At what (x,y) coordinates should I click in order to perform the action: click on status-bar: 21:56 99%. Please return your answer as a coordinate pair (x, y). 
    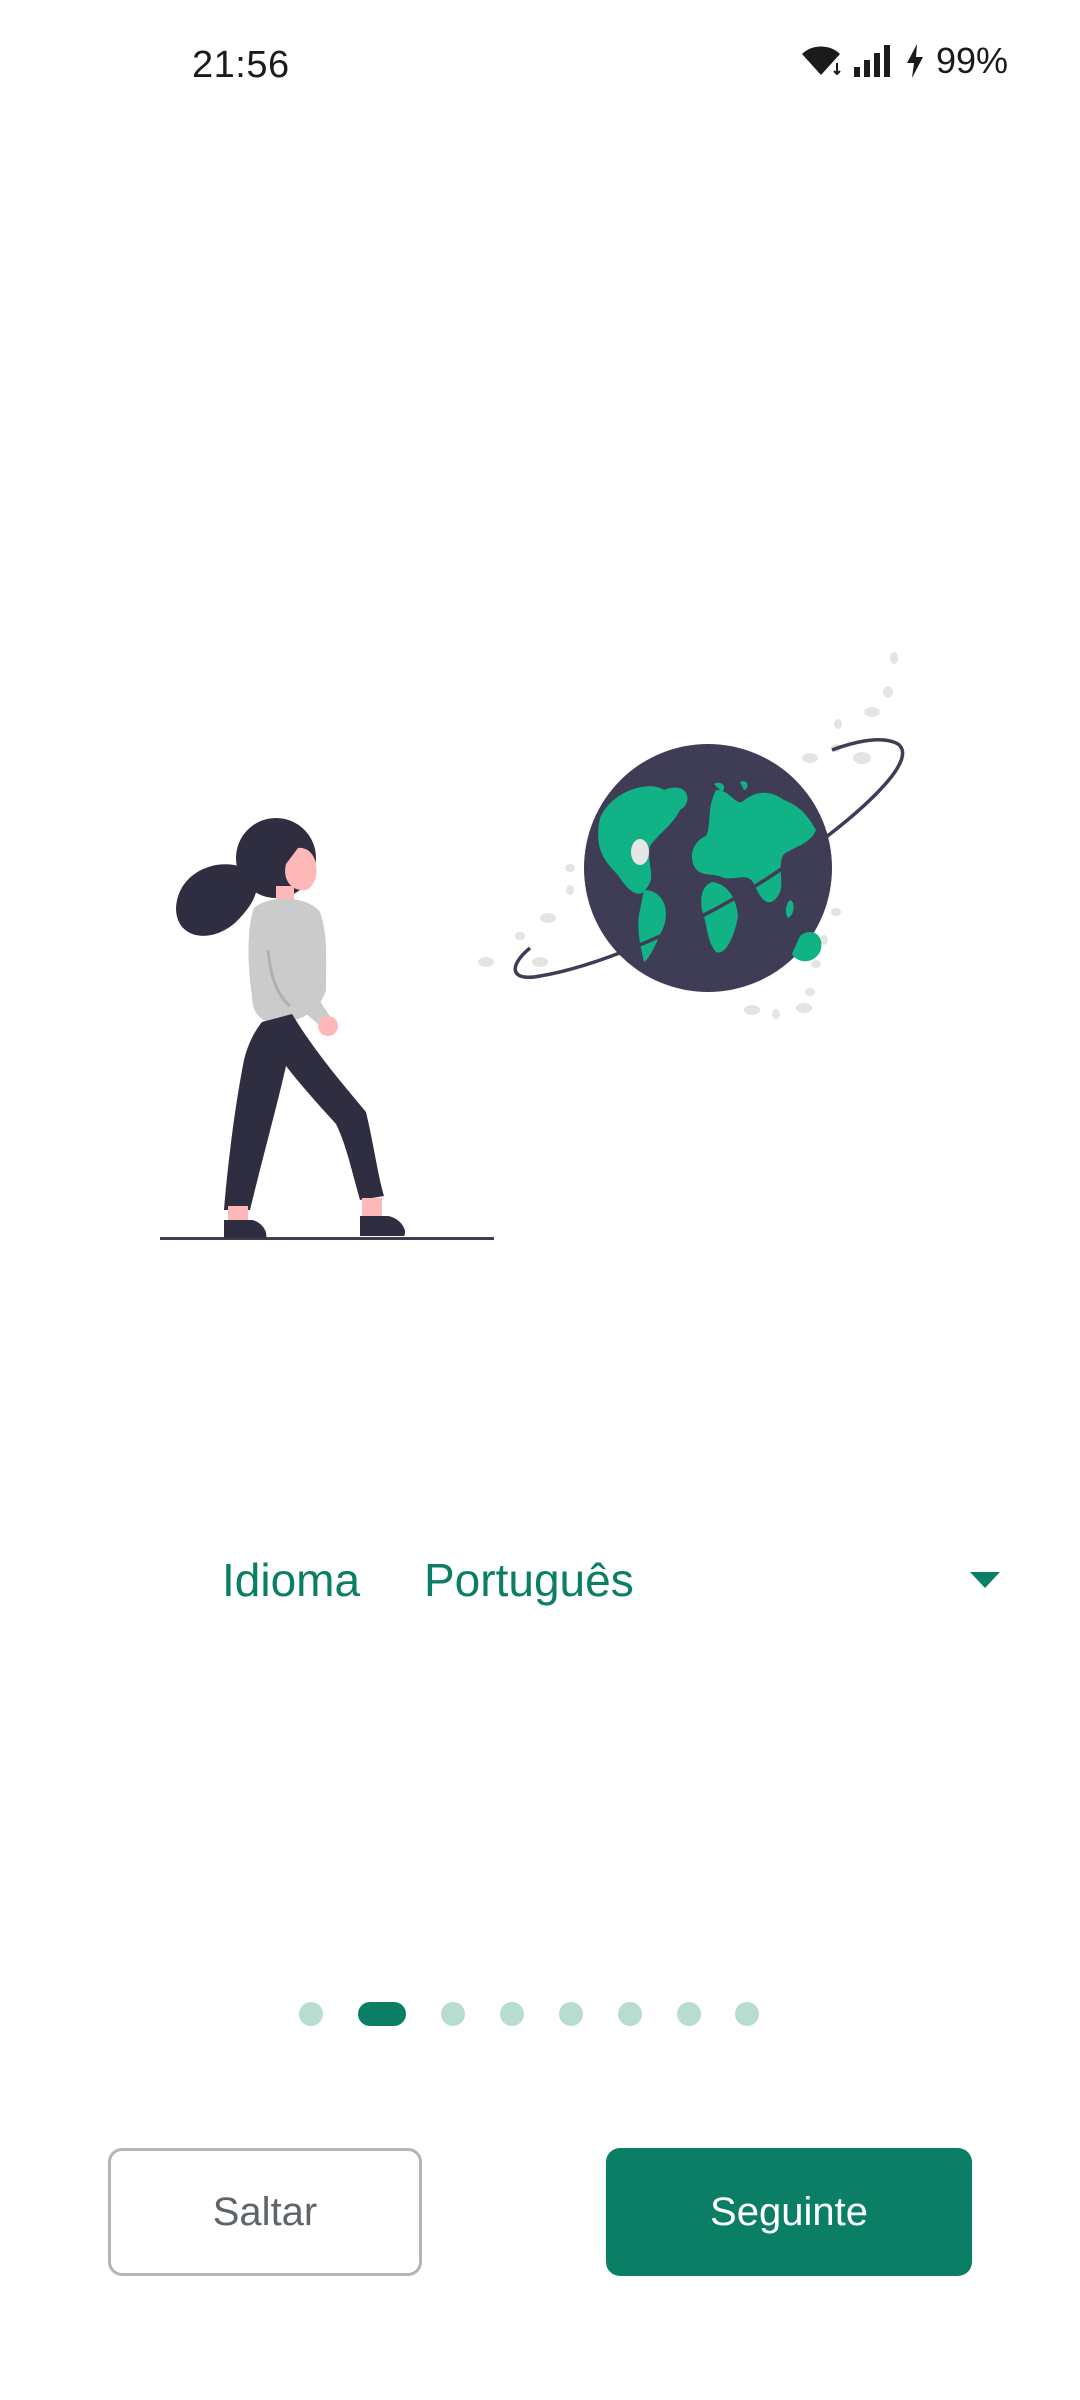
    Looking at the image, I should click on (540, 70).